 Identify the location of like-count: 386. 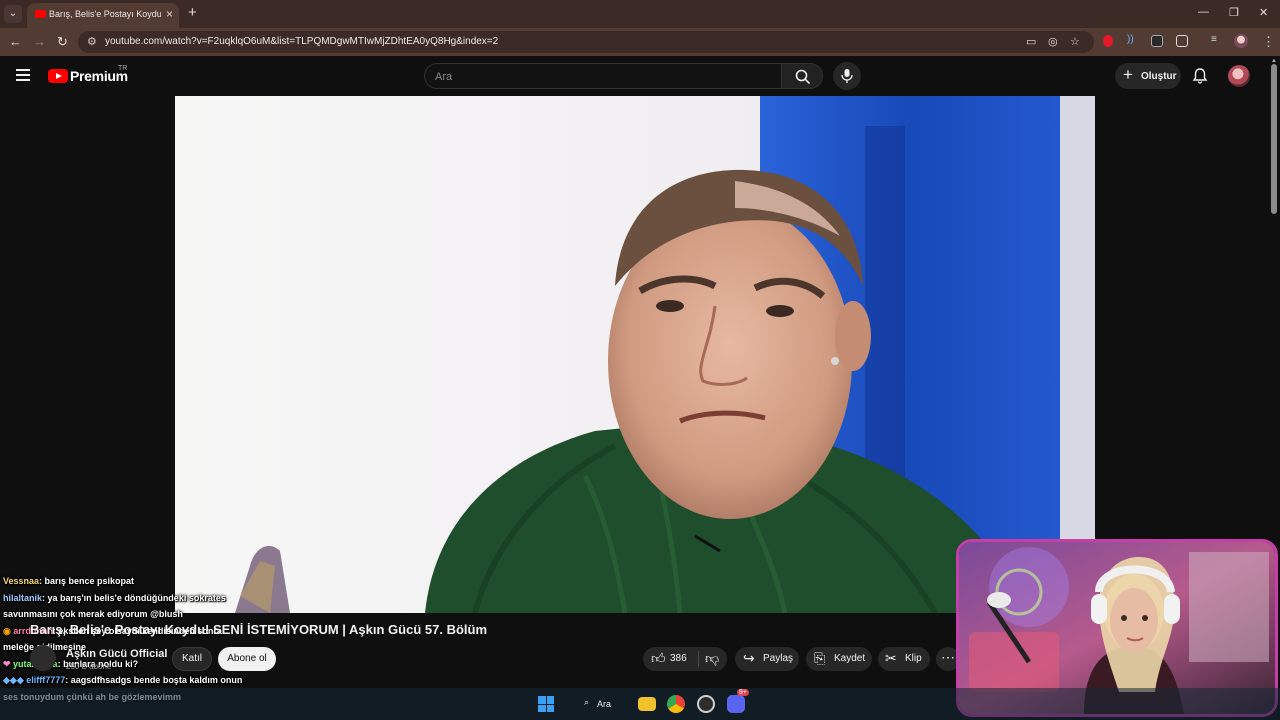
(678, 658).